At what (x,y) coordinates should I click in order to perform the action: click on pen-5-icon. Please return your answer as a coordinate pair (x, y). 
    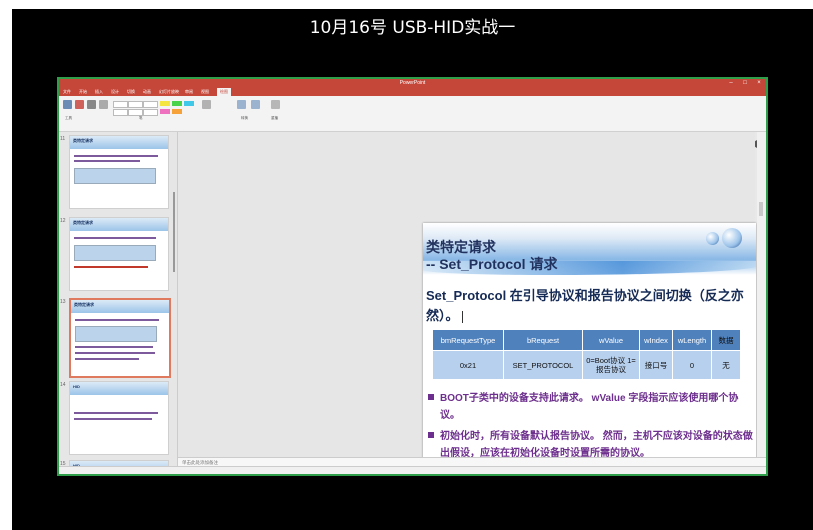
    Looking at the image, I should click on (135, 112).